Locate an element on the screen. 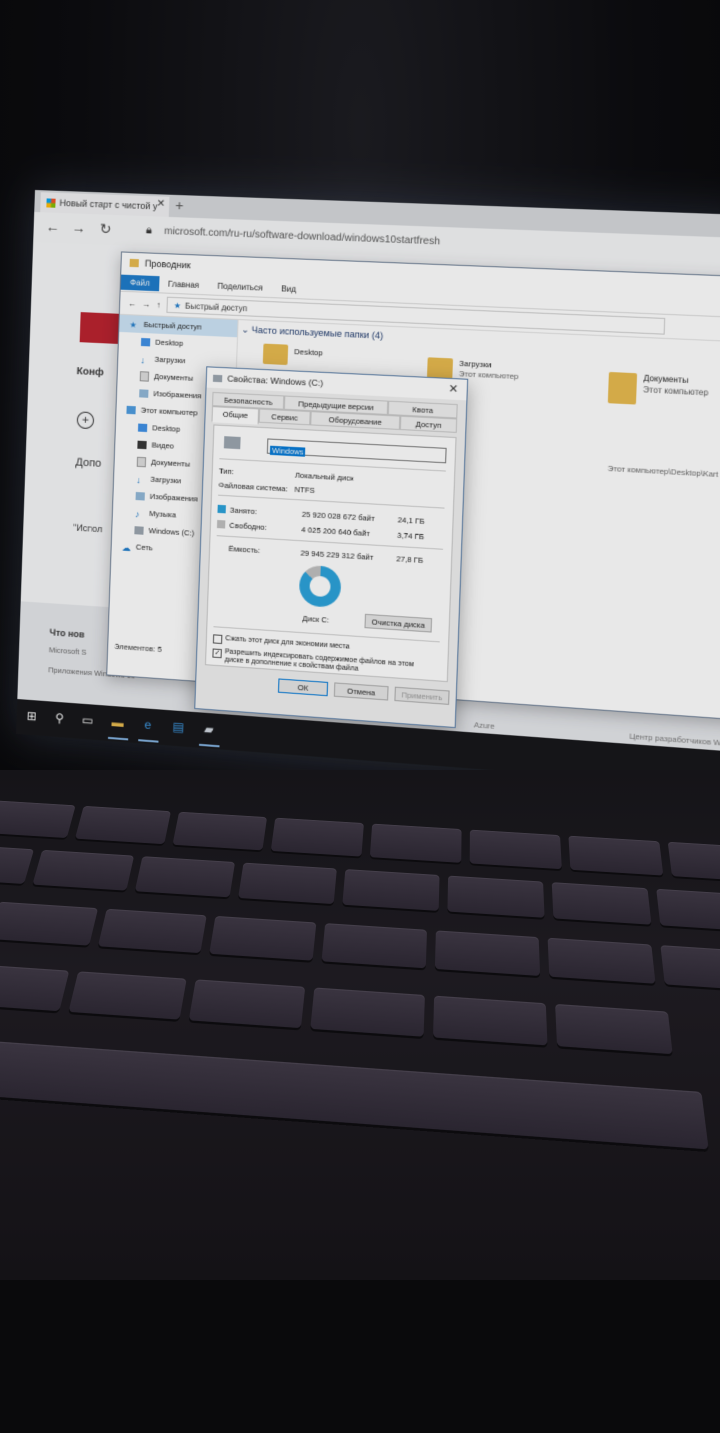  nav-item-label: Загрузки is located at coordinates (170, 360).